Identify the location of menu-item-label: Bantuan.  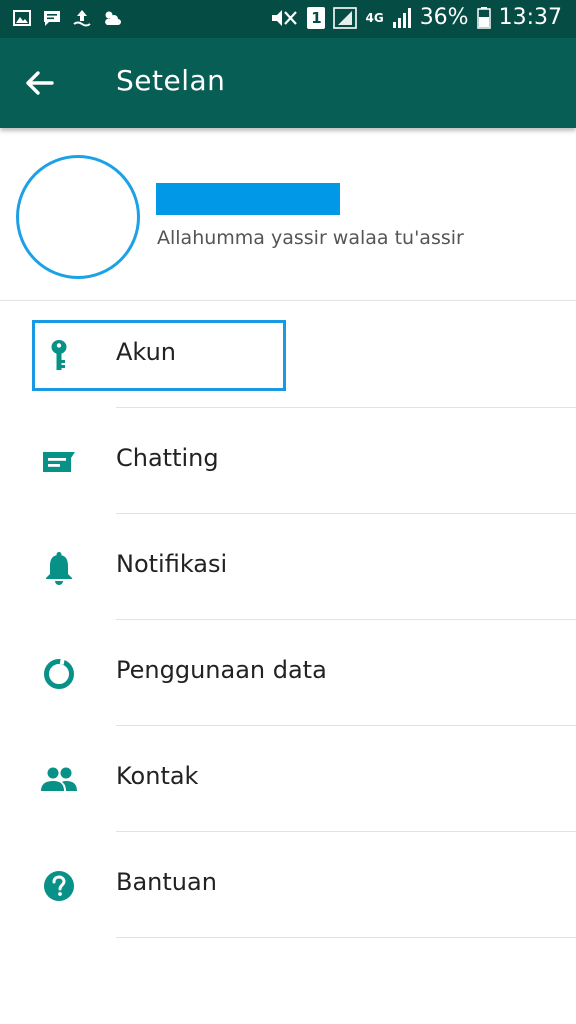
(166, 882).